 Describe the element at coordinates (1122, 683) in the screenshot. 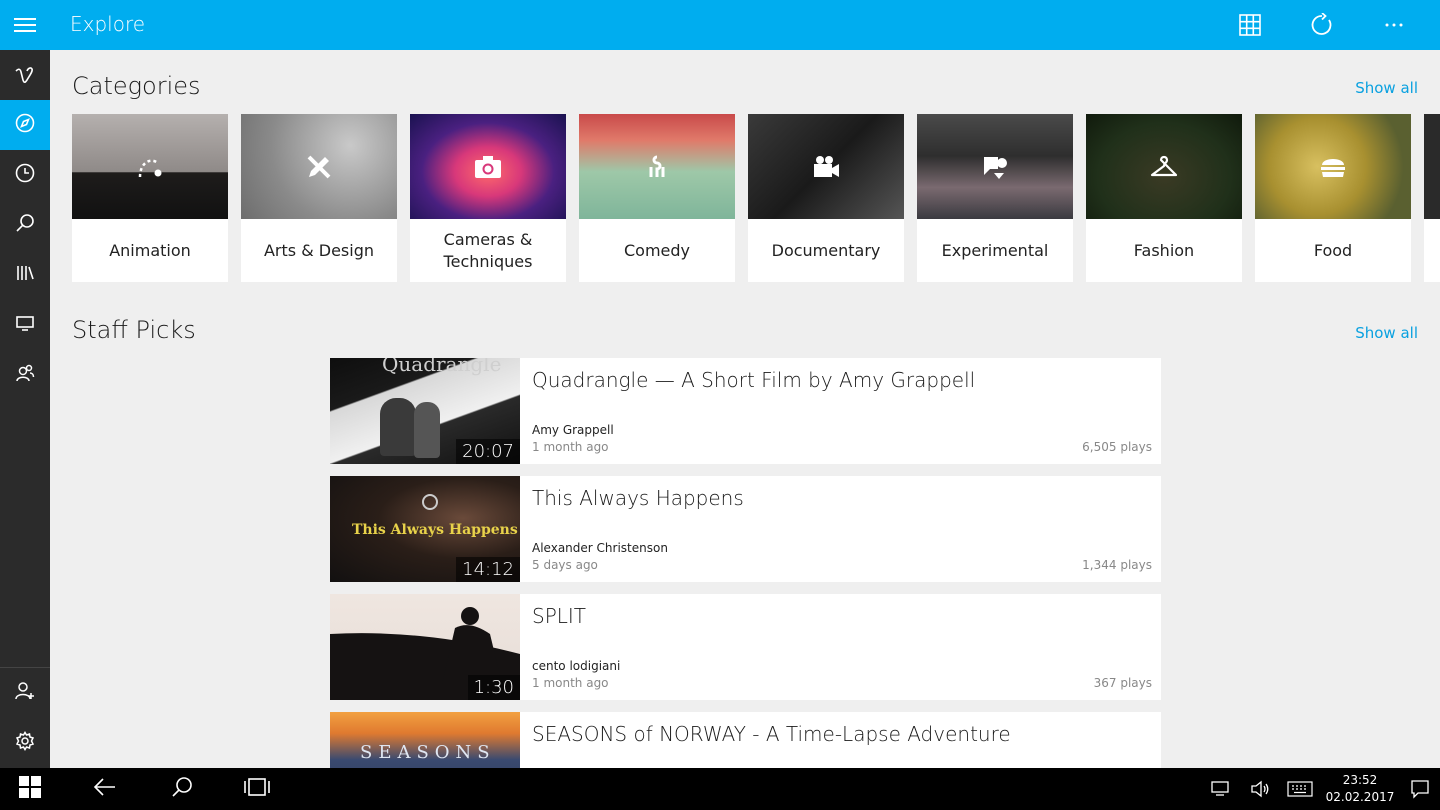

I see `video-plays: 367 plays` at that location.